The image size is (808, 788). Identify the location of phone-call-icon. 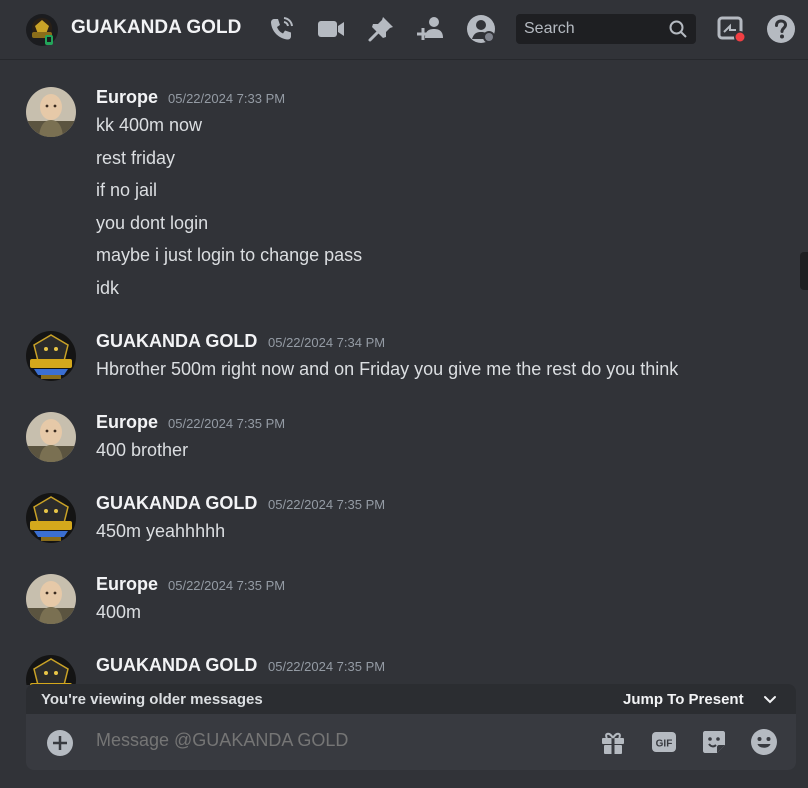
(281, 29).